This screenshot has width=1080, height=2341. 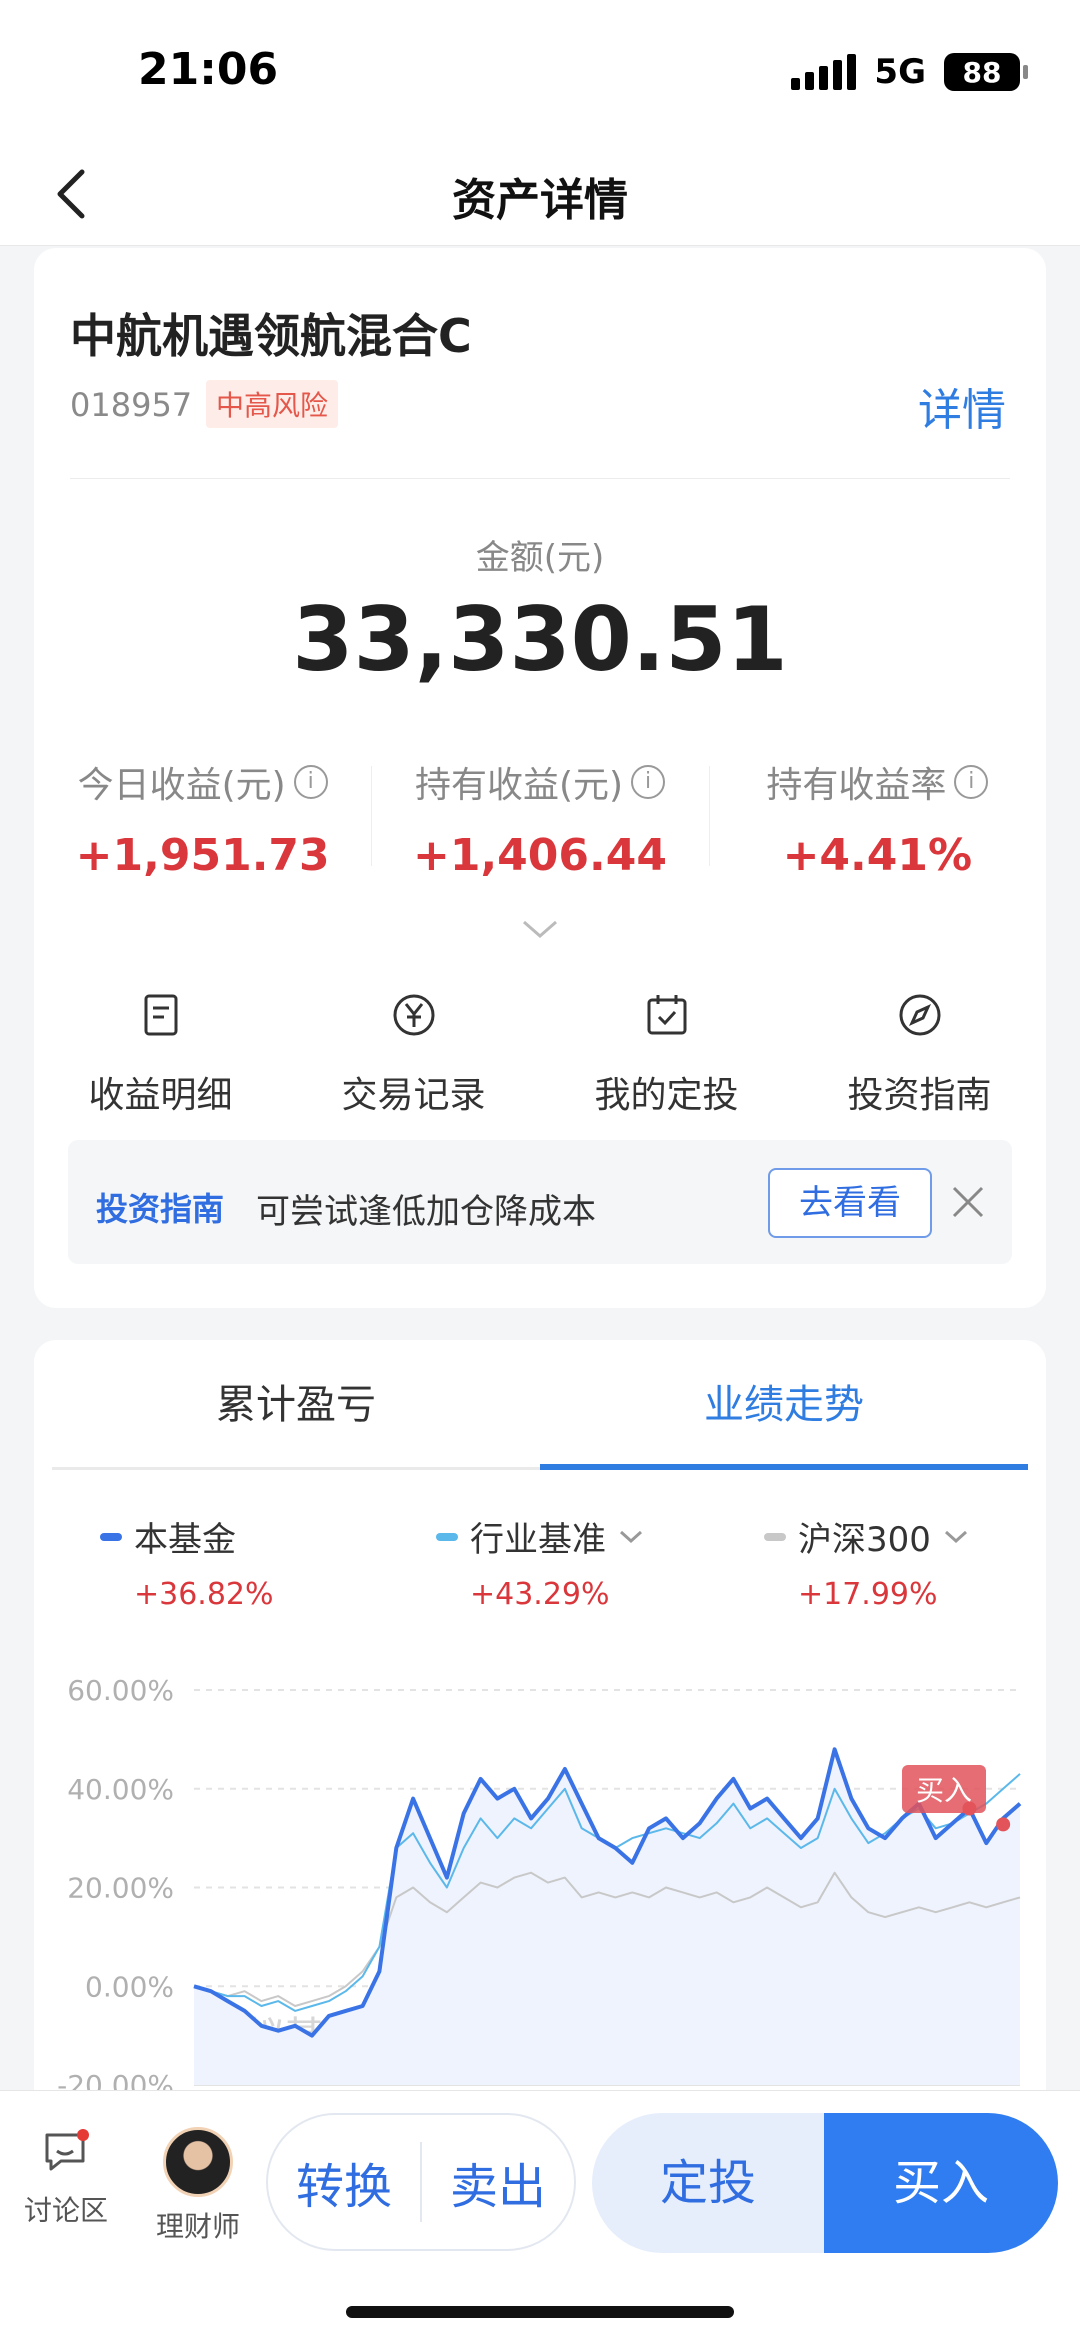 What do you see at coordinates (198, 2162) in the screenshot?
I see `avatar` at bounding box center [198, 2162].